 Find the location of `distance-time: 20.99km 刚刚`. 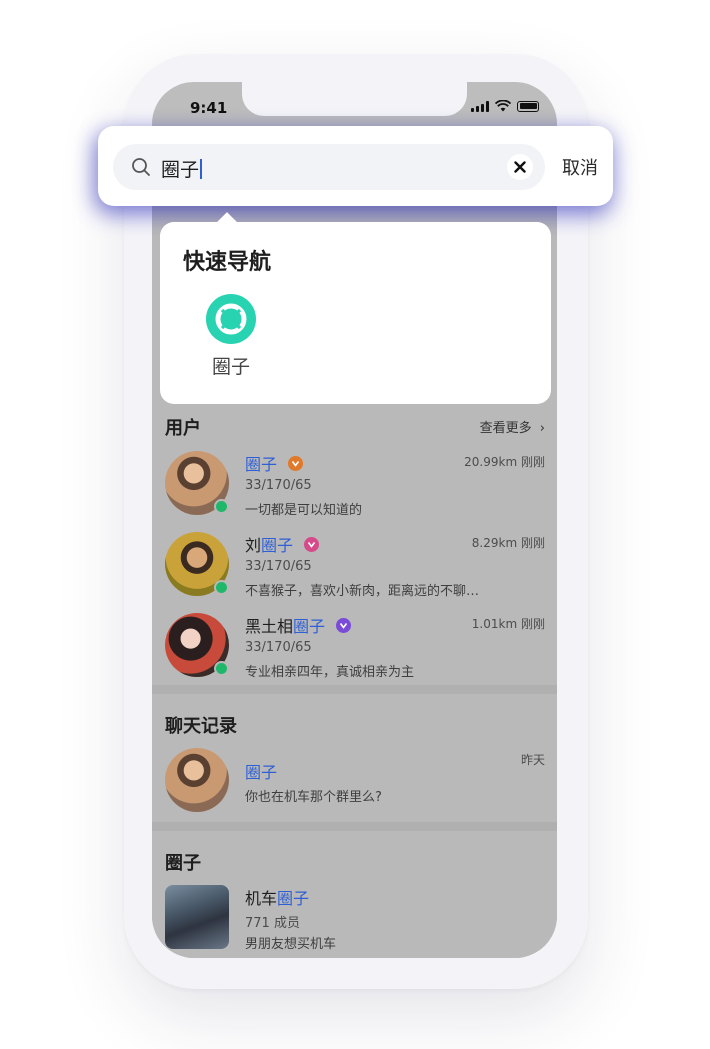

distance-time: 20.99km 刚刚 is located at coordinates (504, 462).